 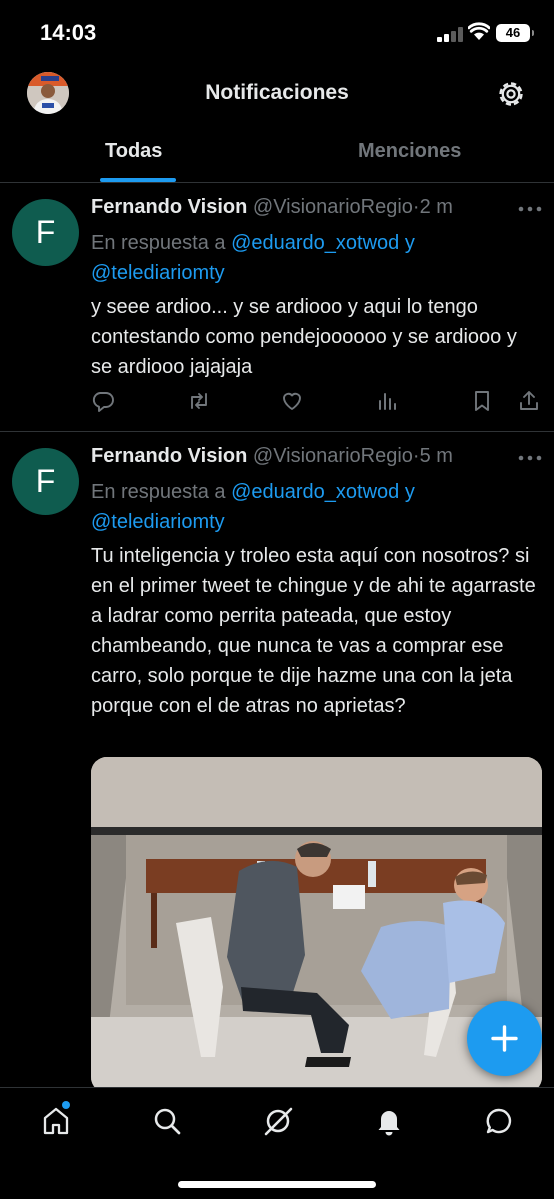 What do you see at coordinates (277, 92) in the screenshot?
I see `page-title: Notificaciones` at bounding box center [277, 92].